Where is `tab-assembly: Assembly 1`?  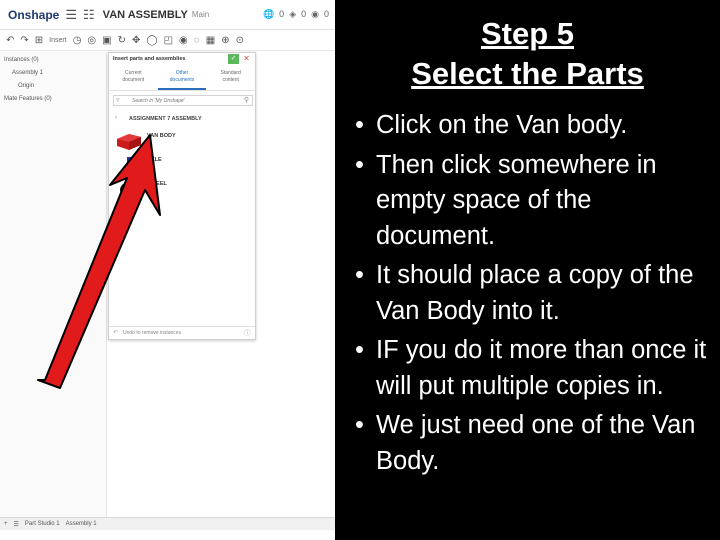
tab-assembly: Assembly 1 is located at coordinates (81, 524).